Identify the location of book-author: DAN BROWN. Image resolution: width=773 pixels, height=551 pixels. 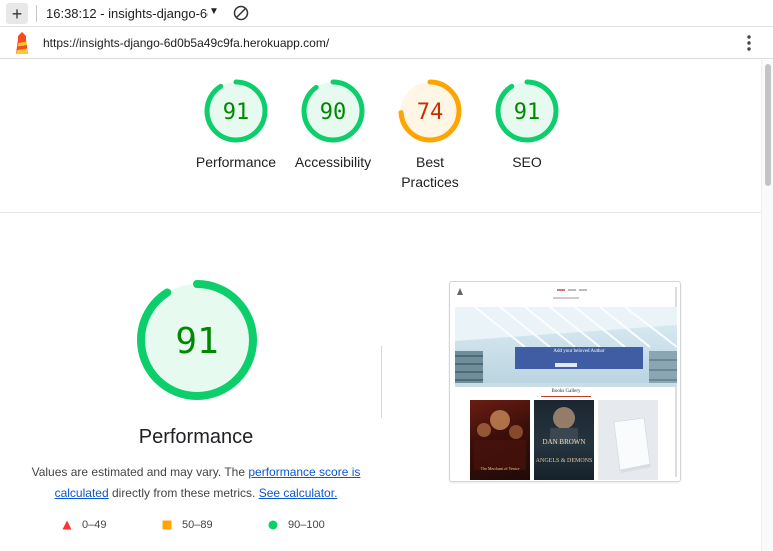
(564, 442).